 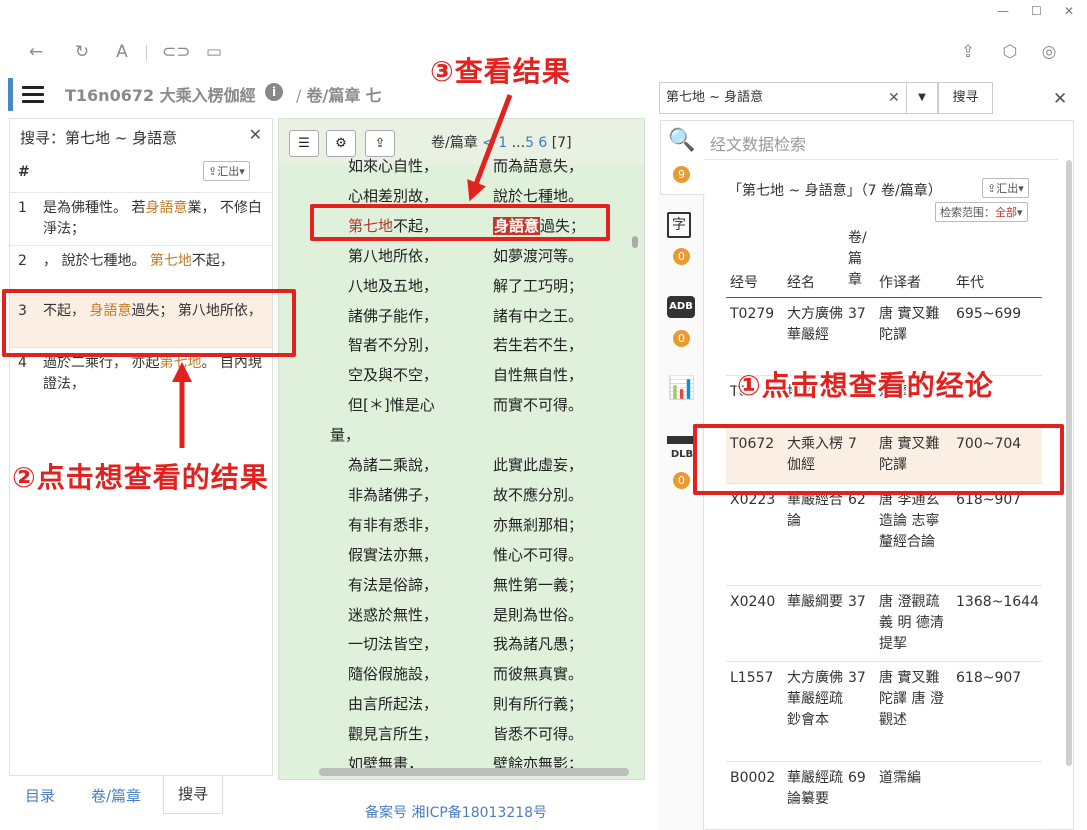 I want to click on annotation-arrows, so click(x=342, y=271).